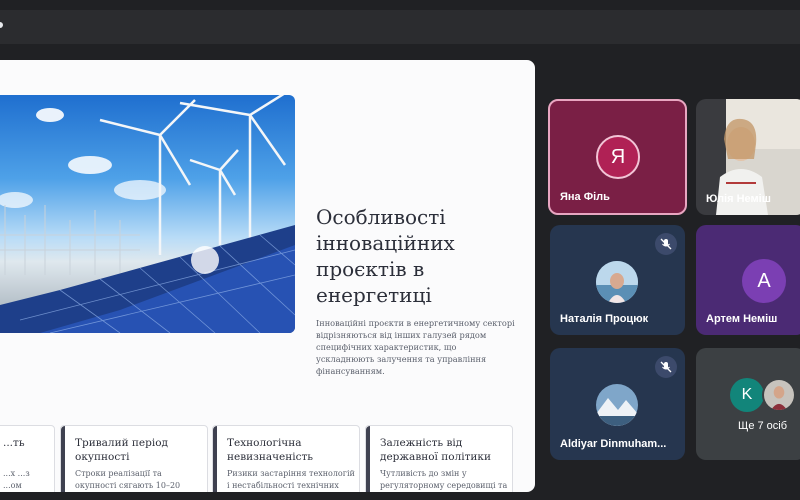 This screenshot has height=500, width=800. I want to click on avatar: А, so click(764, 281).